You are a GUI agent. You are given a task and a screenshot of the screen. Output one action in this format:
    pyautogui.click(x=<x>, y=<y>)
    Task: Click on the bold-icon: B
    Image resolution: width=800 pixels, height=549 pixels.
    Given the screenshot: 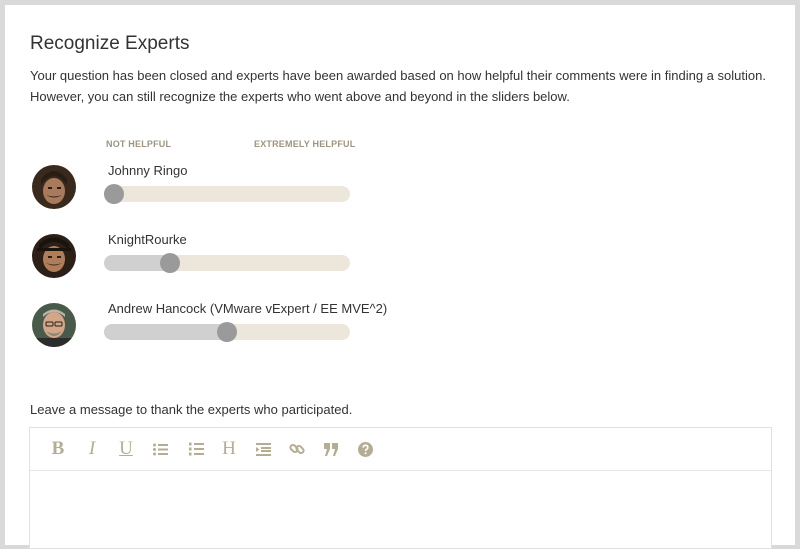 What is the action you would take?
    pyautogui.click(x=58, y=448)
    